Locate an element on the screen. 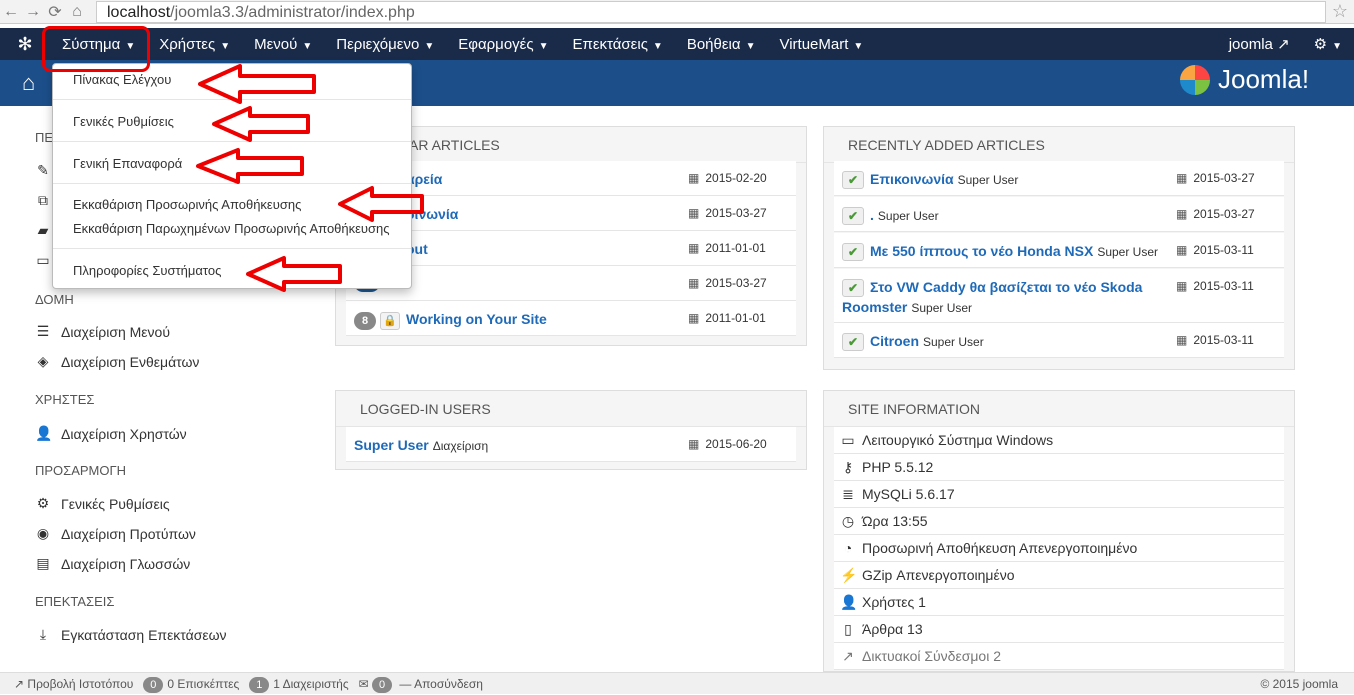  table-row: ✔ Citroen Super User ▦ 2015-03-11 is located at coordinates (1059, 340).